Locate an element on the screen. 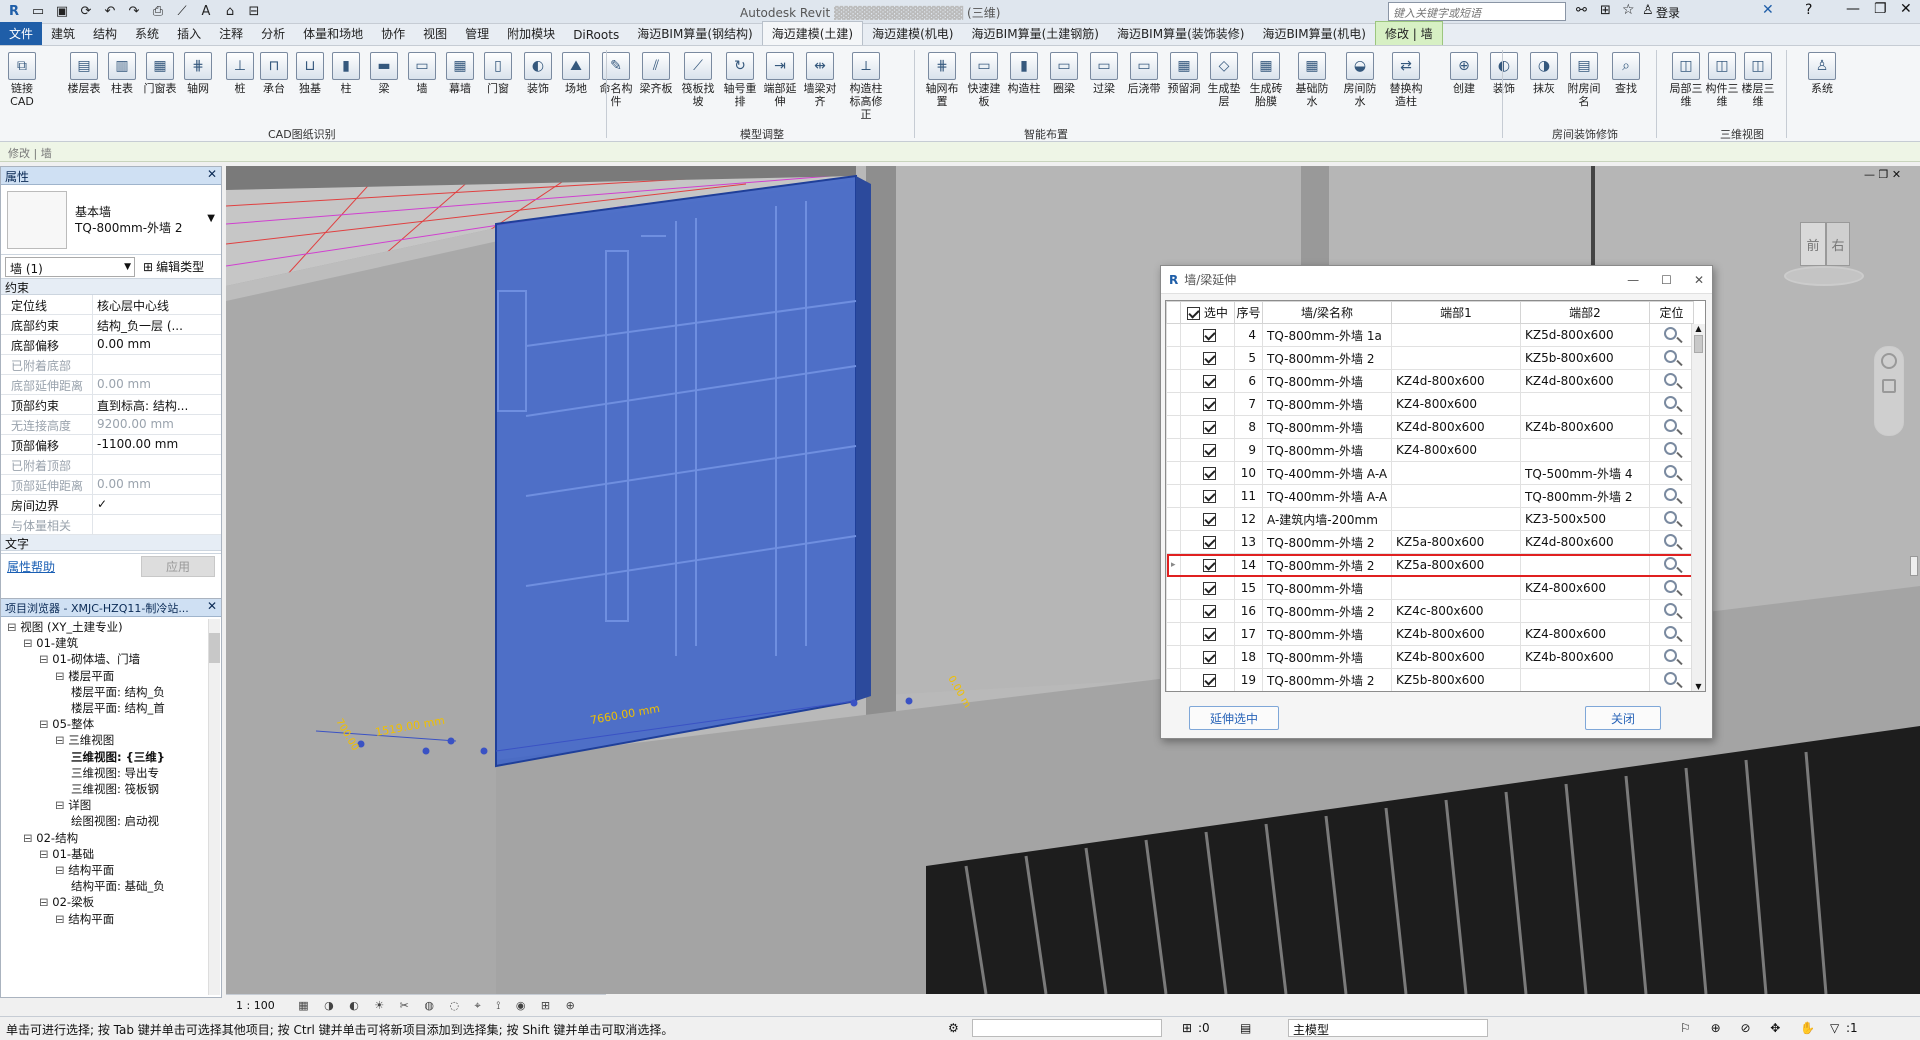 The image size is (1920, 1040). table-row: 16 TQ-800mm-外墙 2 KZ4c-800x600 is located at coordinates (1430, 611).